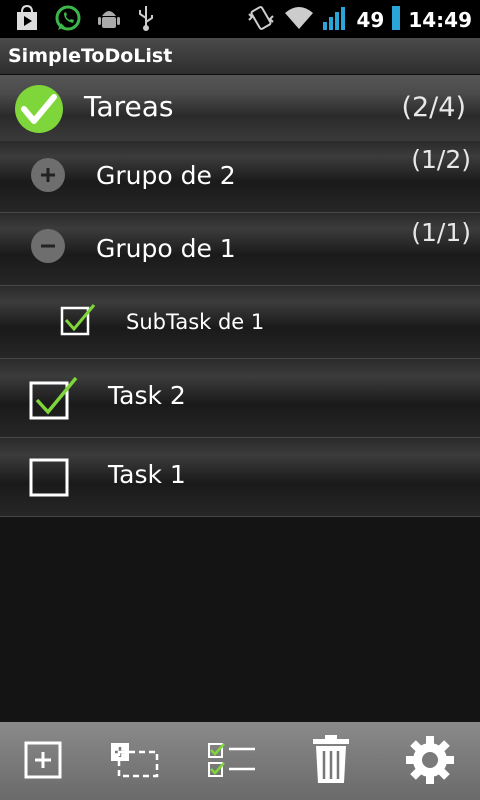  What do you see at coordinates (299, 20) in the screenshot?
I see `wifi-icon` at bounding box center [299, 20].